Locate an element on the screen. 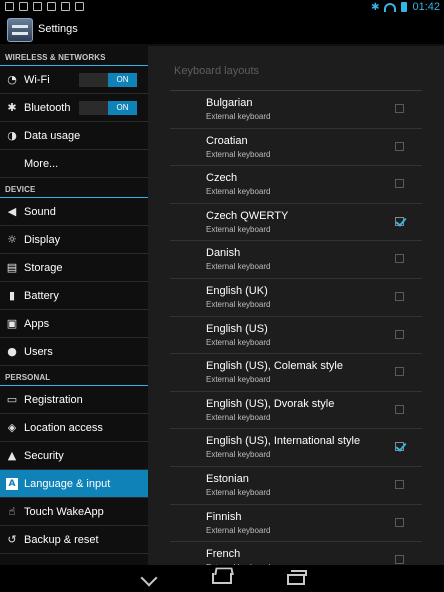  clock: 01:42 is located at coordinates (426, 7).